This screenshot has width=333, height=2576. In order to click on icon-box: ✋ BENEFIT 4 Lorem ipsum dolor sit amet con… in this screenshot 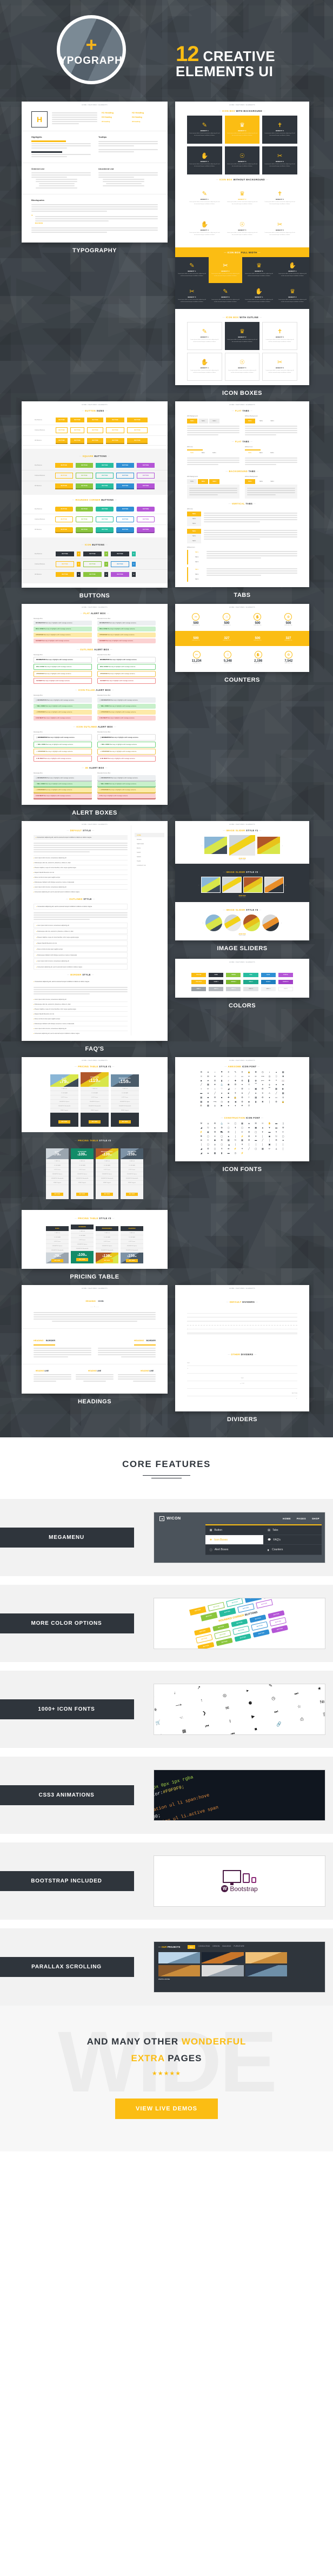, I will do `click(205, 367)`.